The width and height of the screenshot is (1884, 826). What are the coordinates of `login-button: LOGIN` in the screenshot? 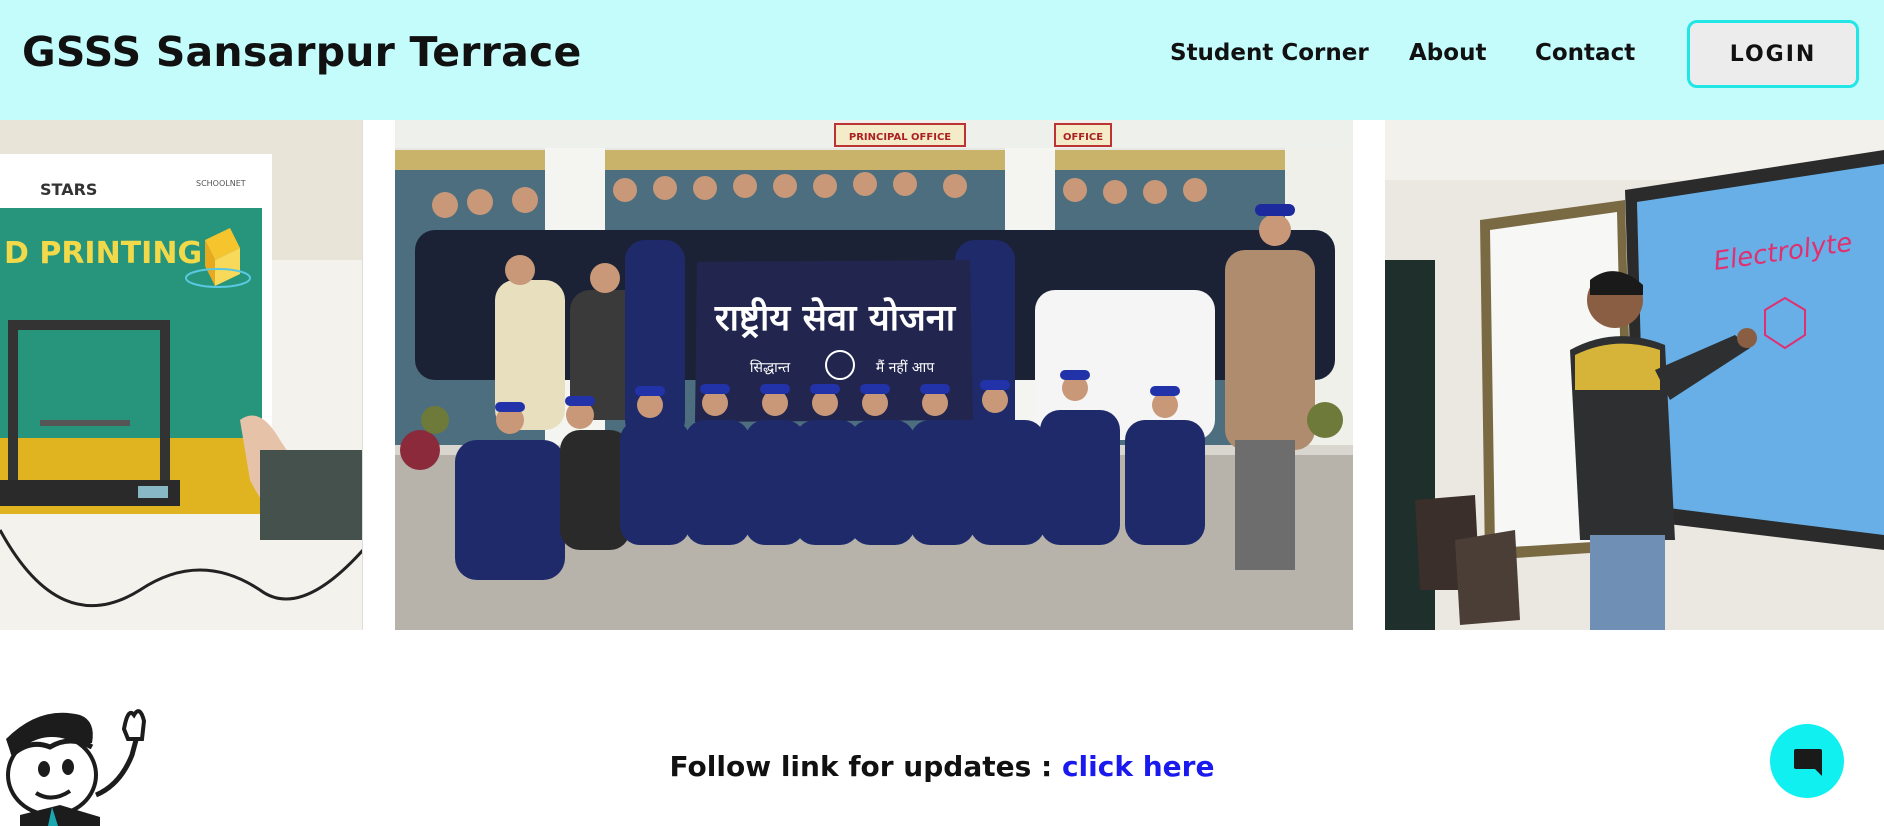 It's located at (1773, 54).